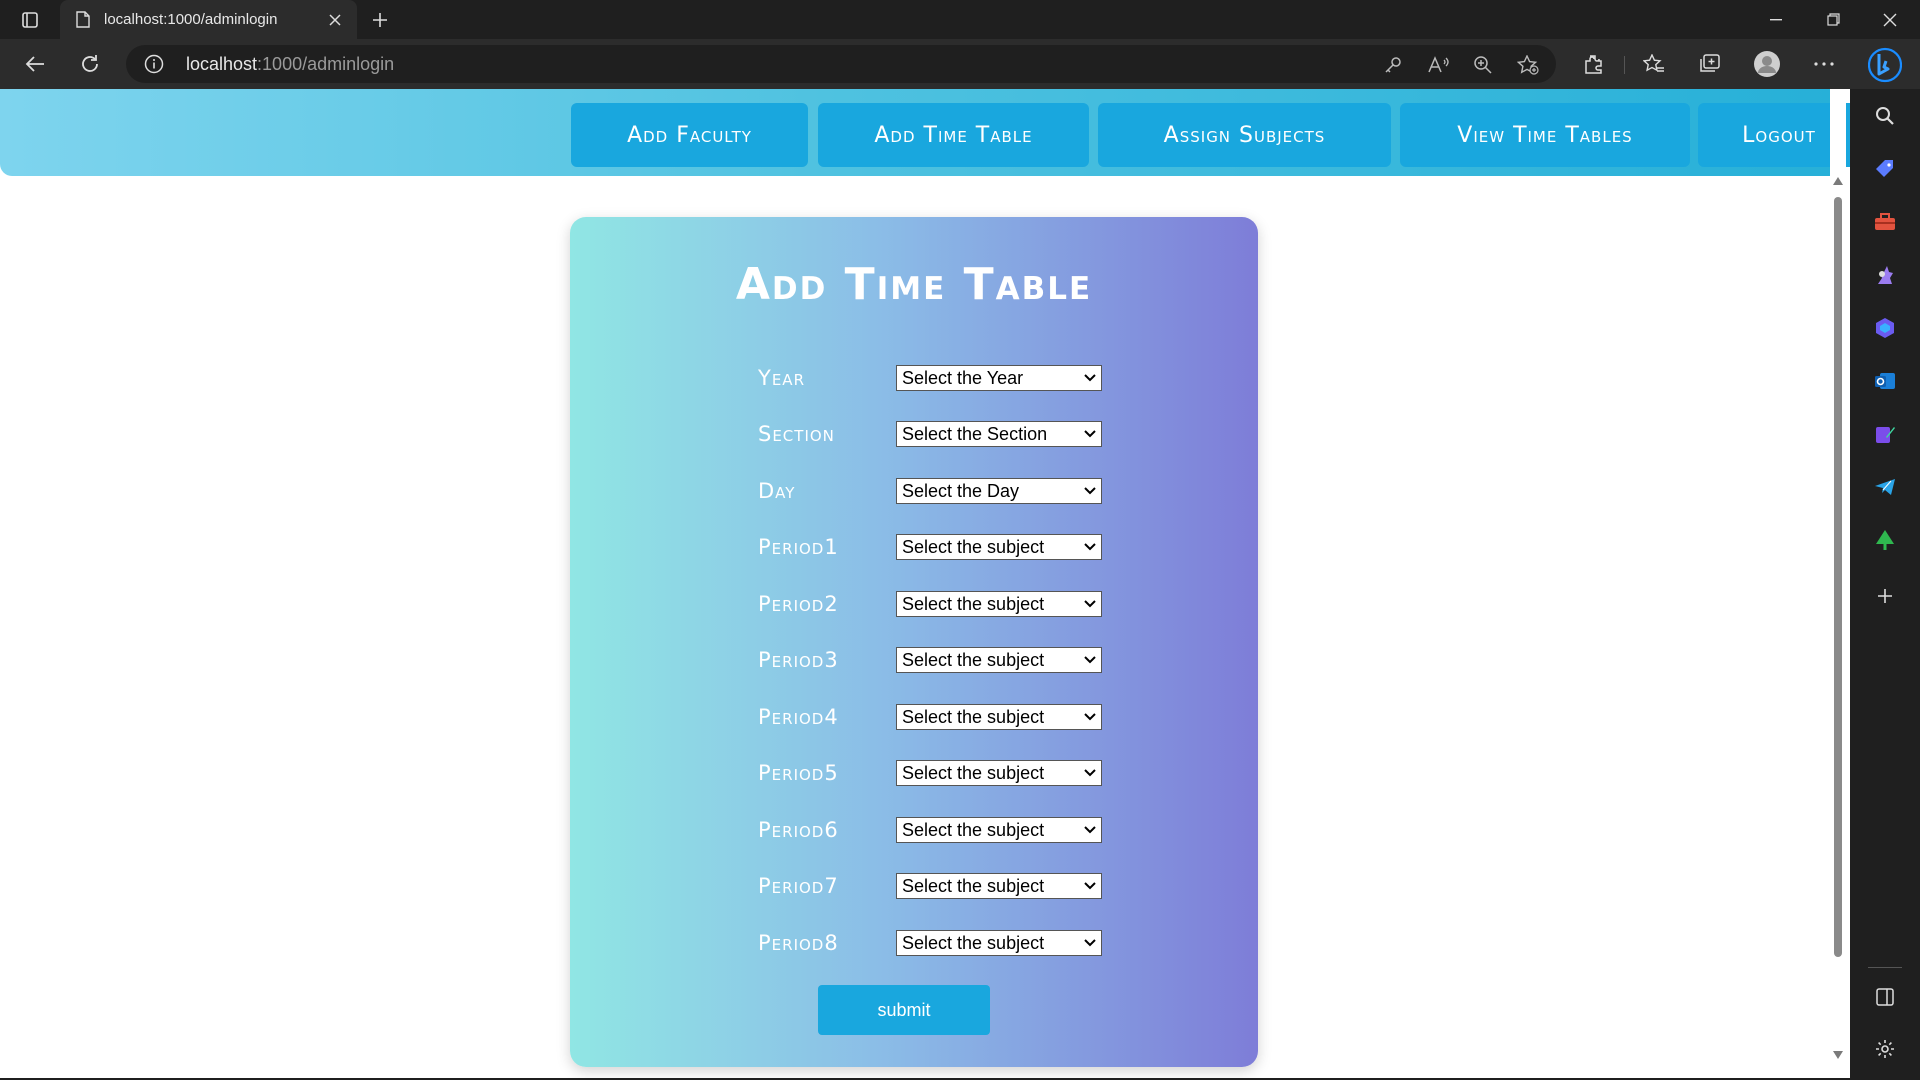  What do you see at coordinates (1244, 135) in the screenshot?
I see `nav-assign-subjects: Assign Subjects` at bounding box center [1244, 135].